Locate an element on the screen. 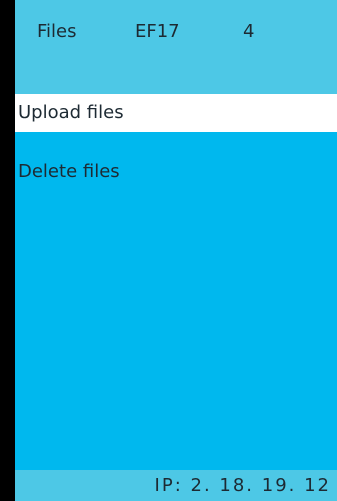  header-count: 4 is located at coordinates (249, 31).